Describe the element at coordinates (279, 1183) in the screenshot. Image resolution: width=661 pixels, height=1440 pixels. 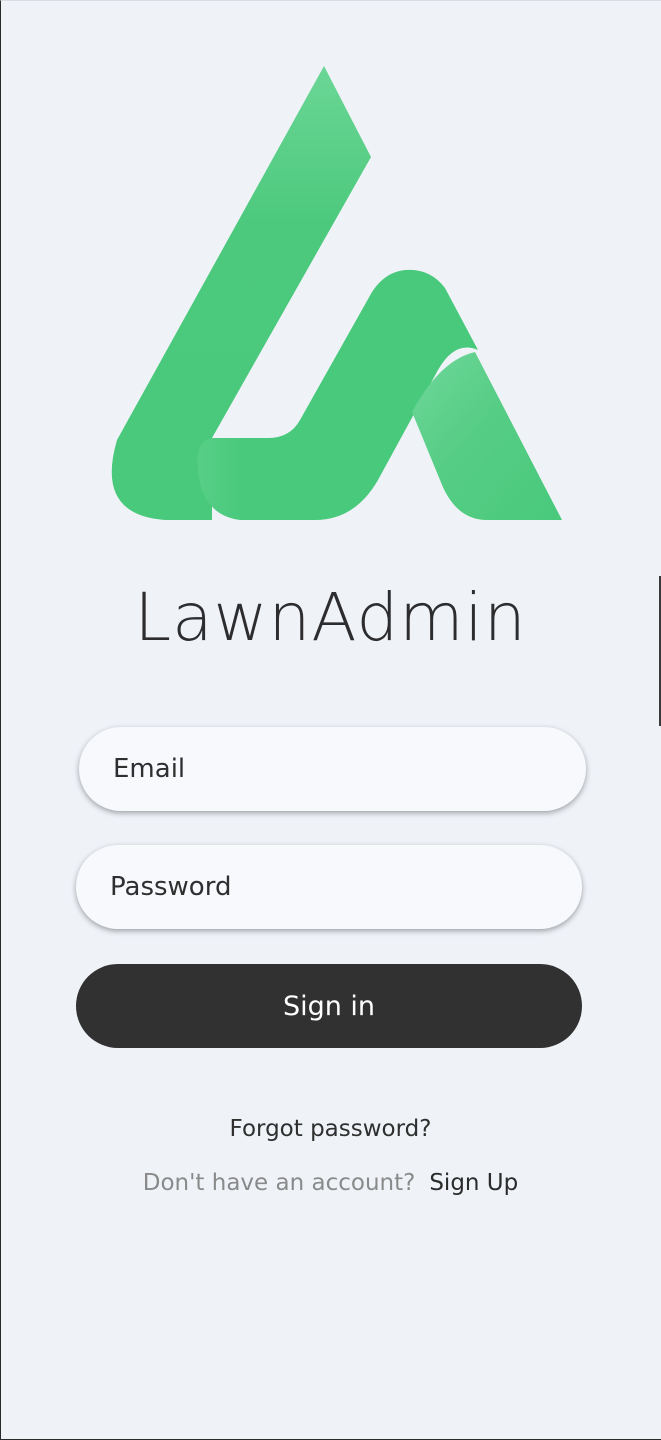
I see `no-account-prompt: Don't have an account?` at that location.